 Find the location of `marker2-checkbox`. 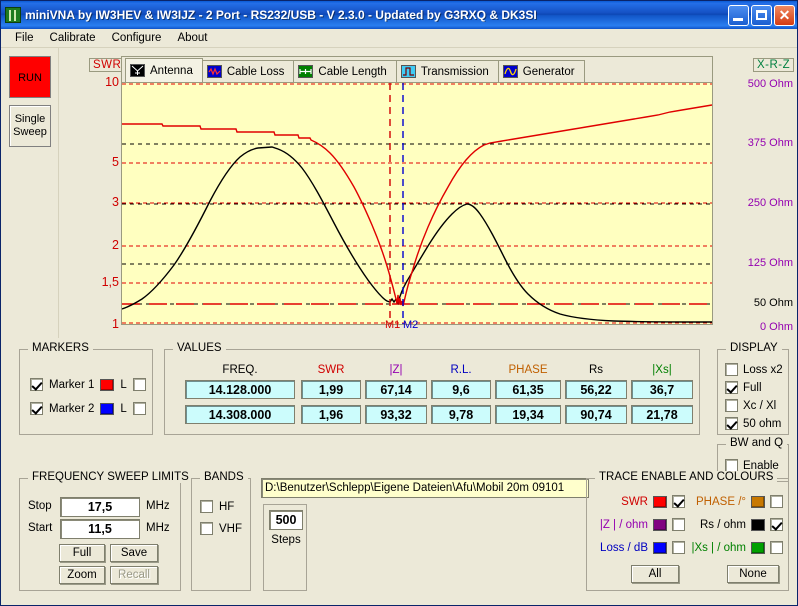

marker2-checkbox is located at coordinates (36, 408).